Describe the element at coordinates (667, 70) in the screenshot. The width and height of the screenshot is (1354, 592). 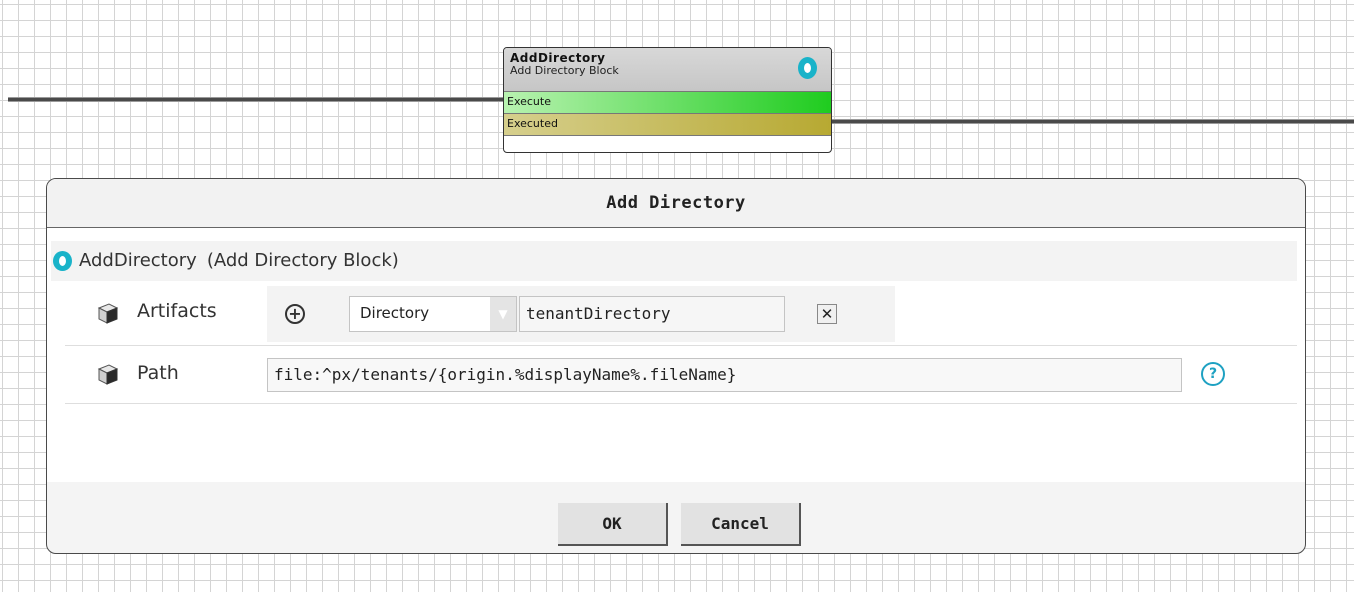
I see `block-header: AddDirectory Add Directory Block` at that location.